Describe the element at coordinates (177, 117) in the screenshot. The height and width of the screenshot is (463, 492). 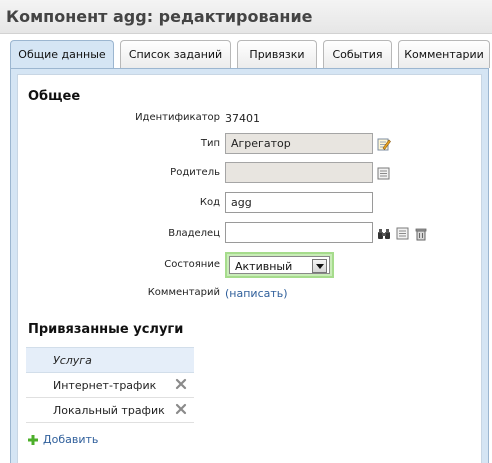
I see `id-label: Идентификатор` at that location.